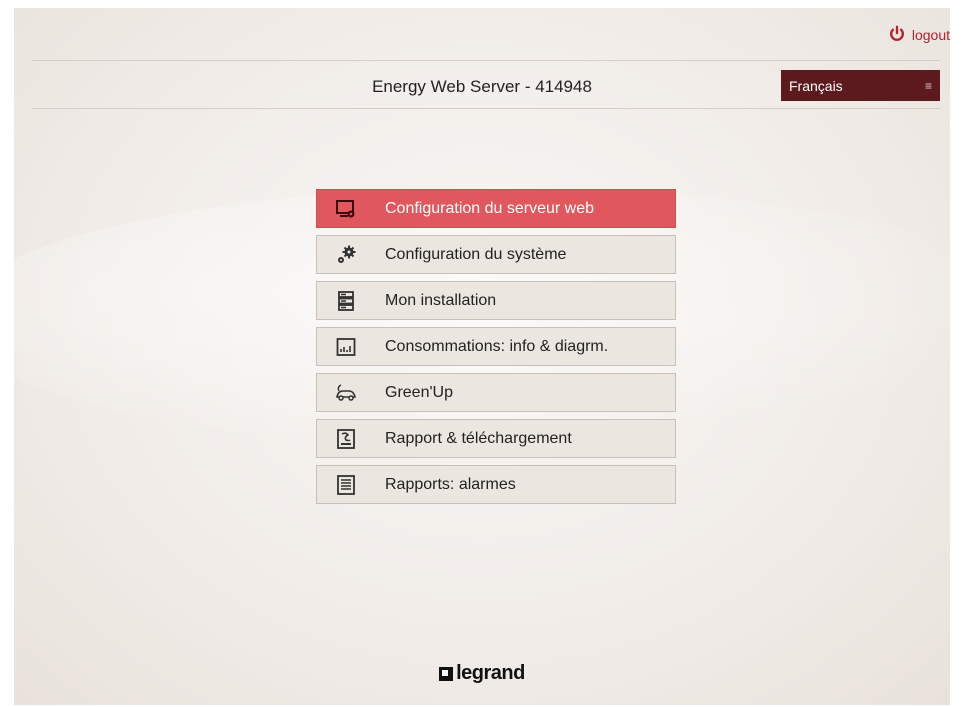 This screenshot has width=964, height=707. I want to click on menu-item-label: Green'Up, so click(419, 392).